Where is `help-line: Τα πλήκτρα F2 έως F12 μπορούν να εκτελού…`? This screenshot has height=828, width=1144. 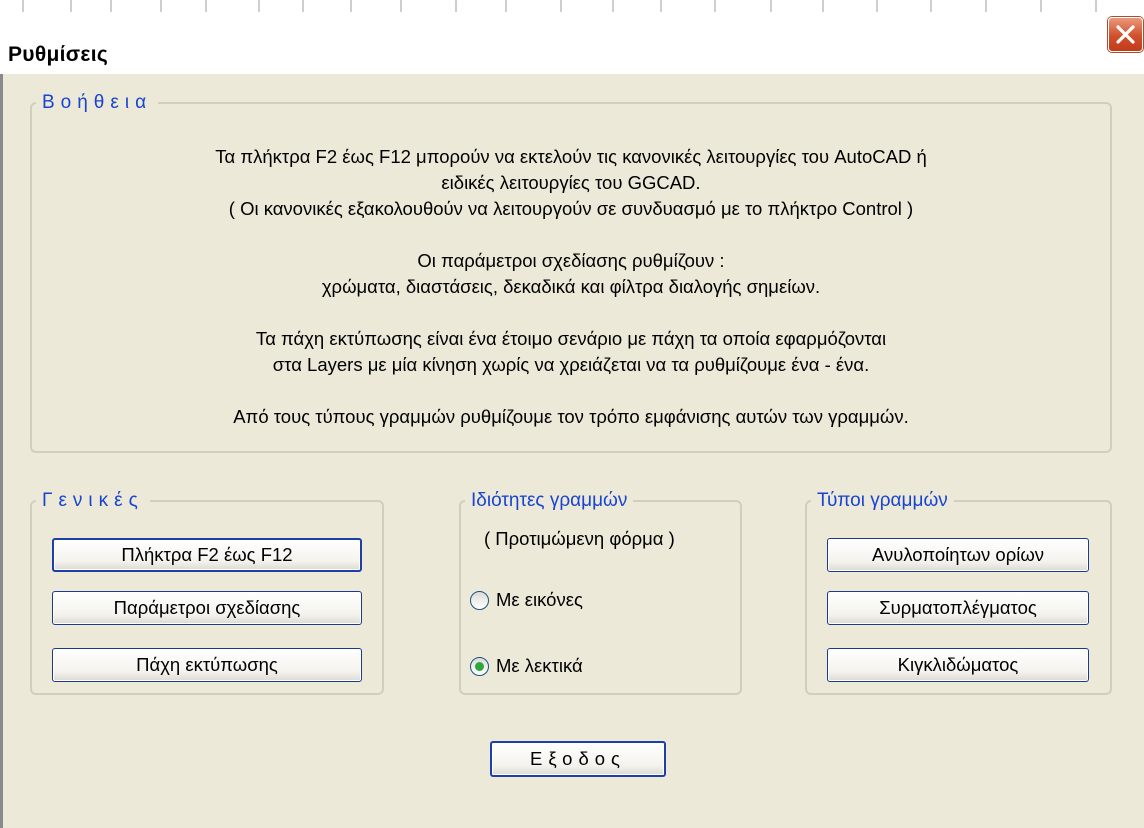 help-line: Τα πλήκτρα F2 έως F12 μπορούν να εκτελού… is located at coordinates (571, 156).